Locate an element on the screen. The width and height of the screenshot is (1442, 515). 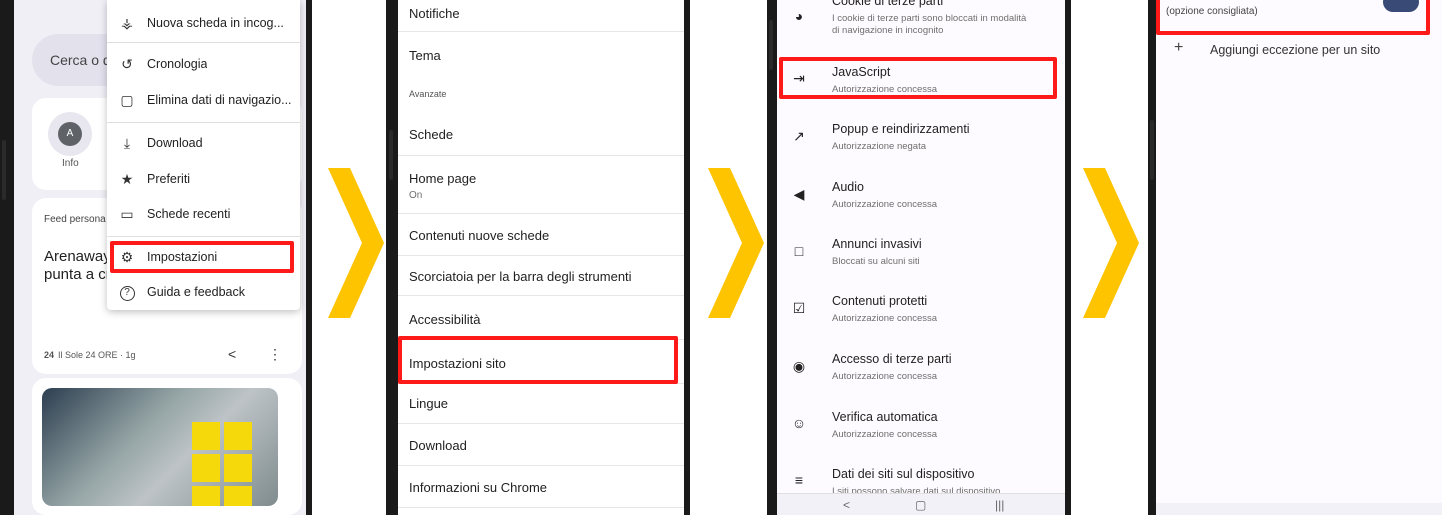
audio-icon: ◀ is located at coordinates (799, 194).